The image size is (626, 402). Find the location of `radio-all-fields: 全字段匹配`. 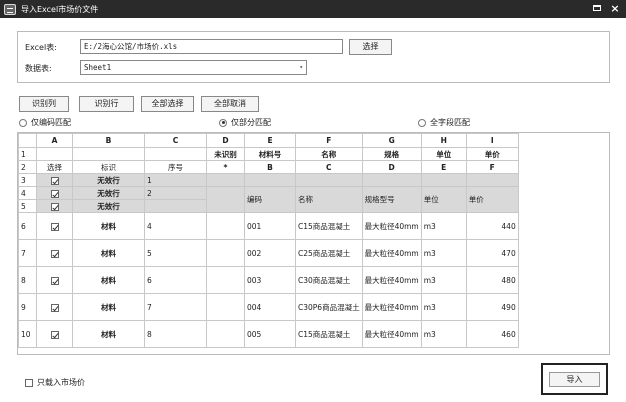

radio-all-fields: 全字段匹配 is located at coordinates (444, 122).